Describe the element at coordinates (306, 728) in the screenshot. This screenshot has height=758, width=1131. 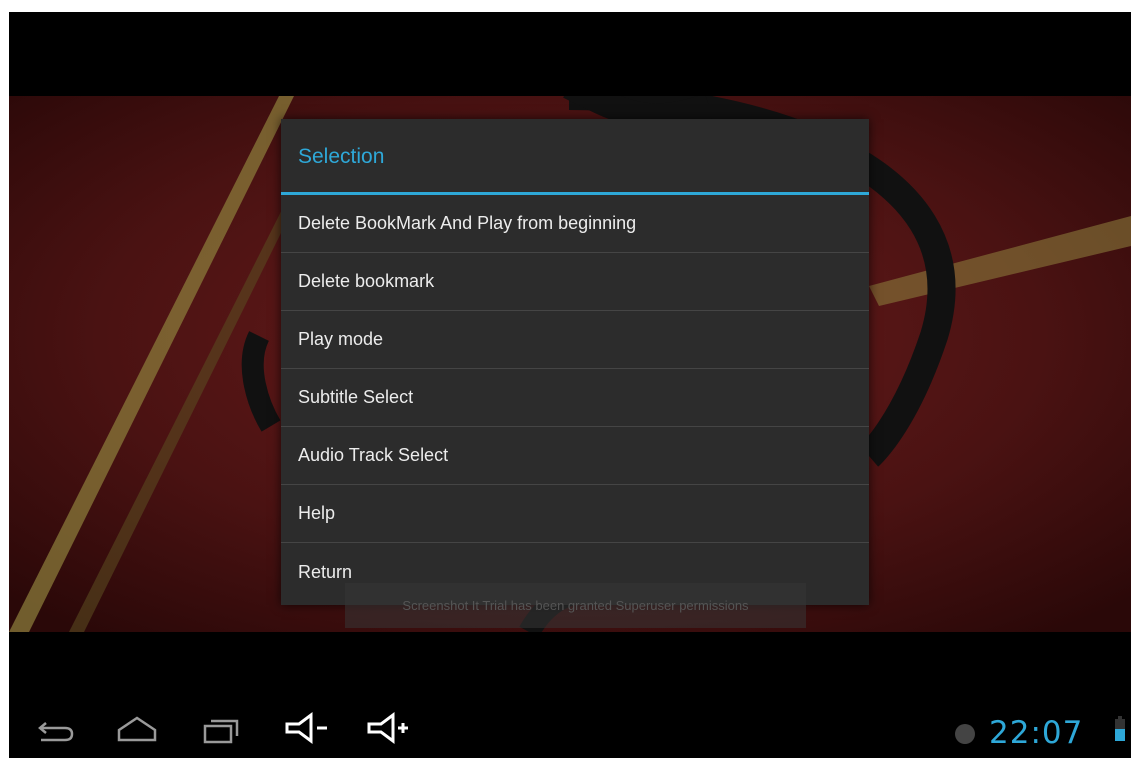
I see `volume-down-icon` at that location.